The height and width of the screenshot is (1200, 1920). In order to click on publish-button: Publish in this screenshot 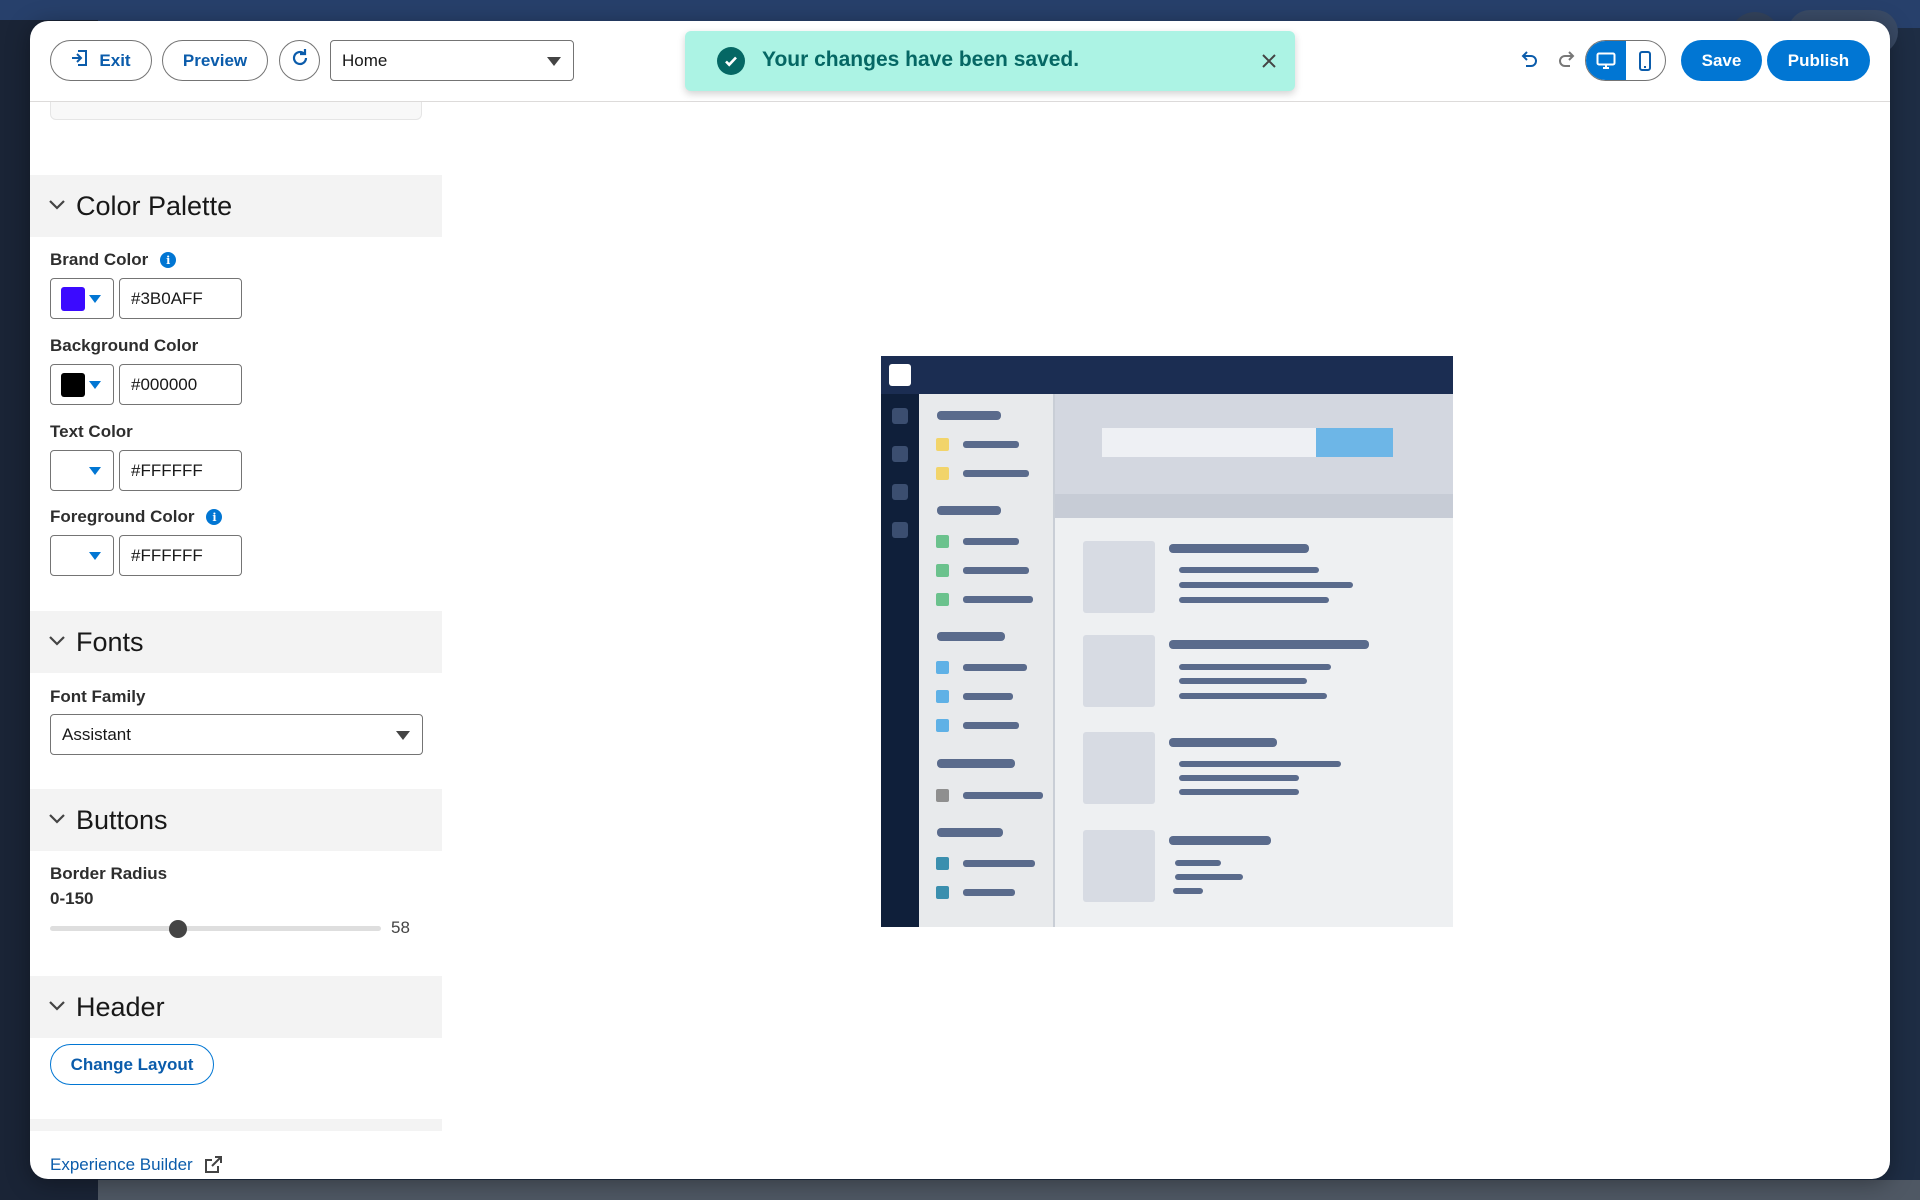, I will do `click(1818, 60)`.